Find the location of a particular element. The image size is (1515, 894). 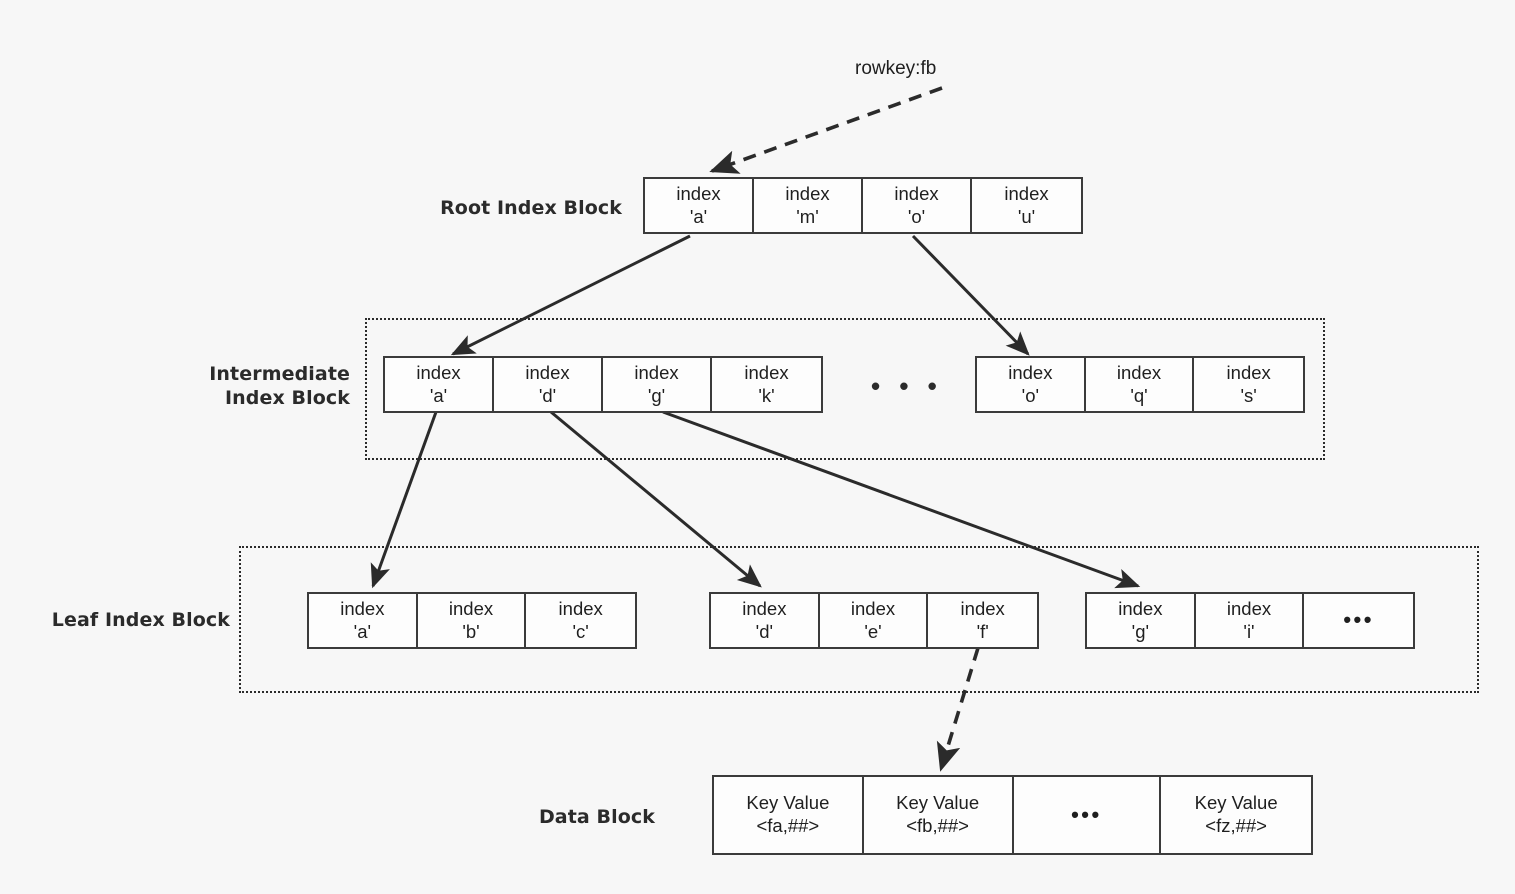

leaf-cell: index 'c' is located at coordinates (580, 620).